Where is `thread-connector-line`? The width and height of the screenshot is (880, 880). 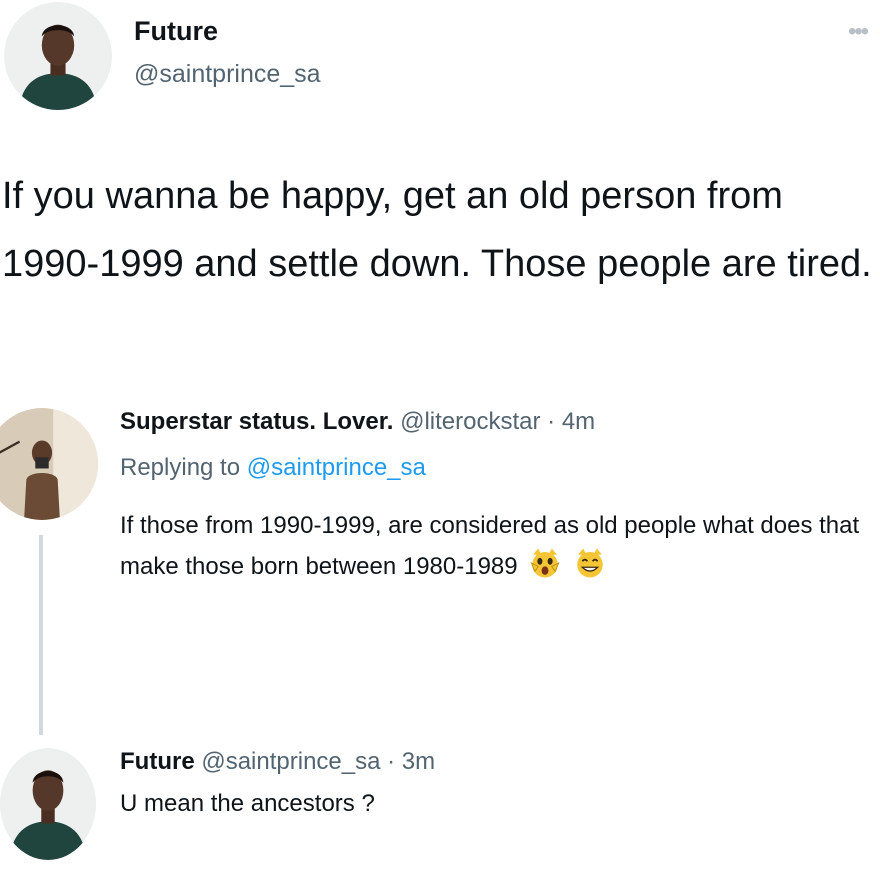
thread-connector-line is located at coordinates (41, 635).